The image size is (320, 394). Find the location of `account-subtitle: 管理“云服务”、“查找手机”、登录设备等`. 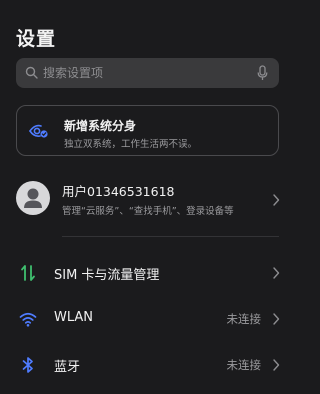

account-subtitle: 管理“云服务”、“查找手机”、登录设备等 is located at coordinates (148, 211).